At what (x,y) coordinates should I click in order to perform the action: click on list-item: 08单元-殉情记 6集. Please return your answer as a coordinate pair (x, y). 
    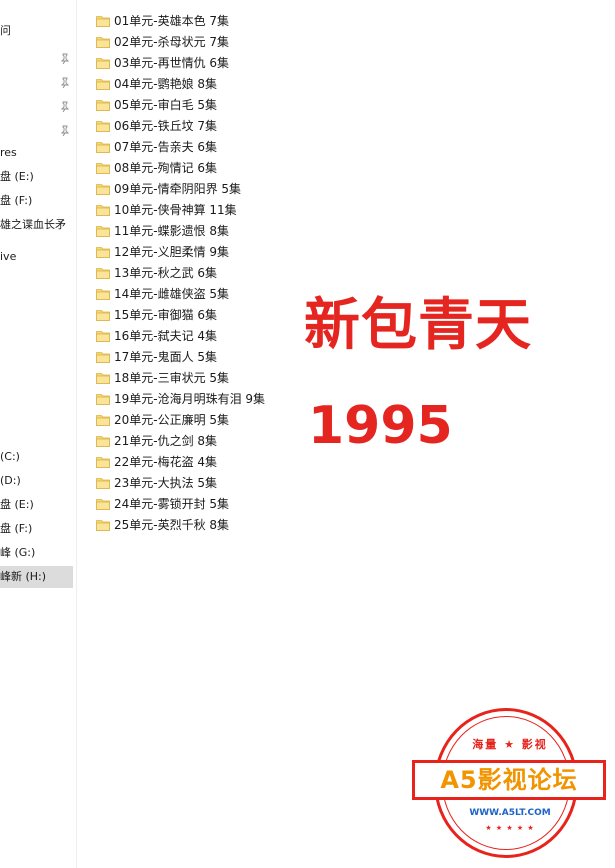
    Looking at the image, I should click on (216, 167).